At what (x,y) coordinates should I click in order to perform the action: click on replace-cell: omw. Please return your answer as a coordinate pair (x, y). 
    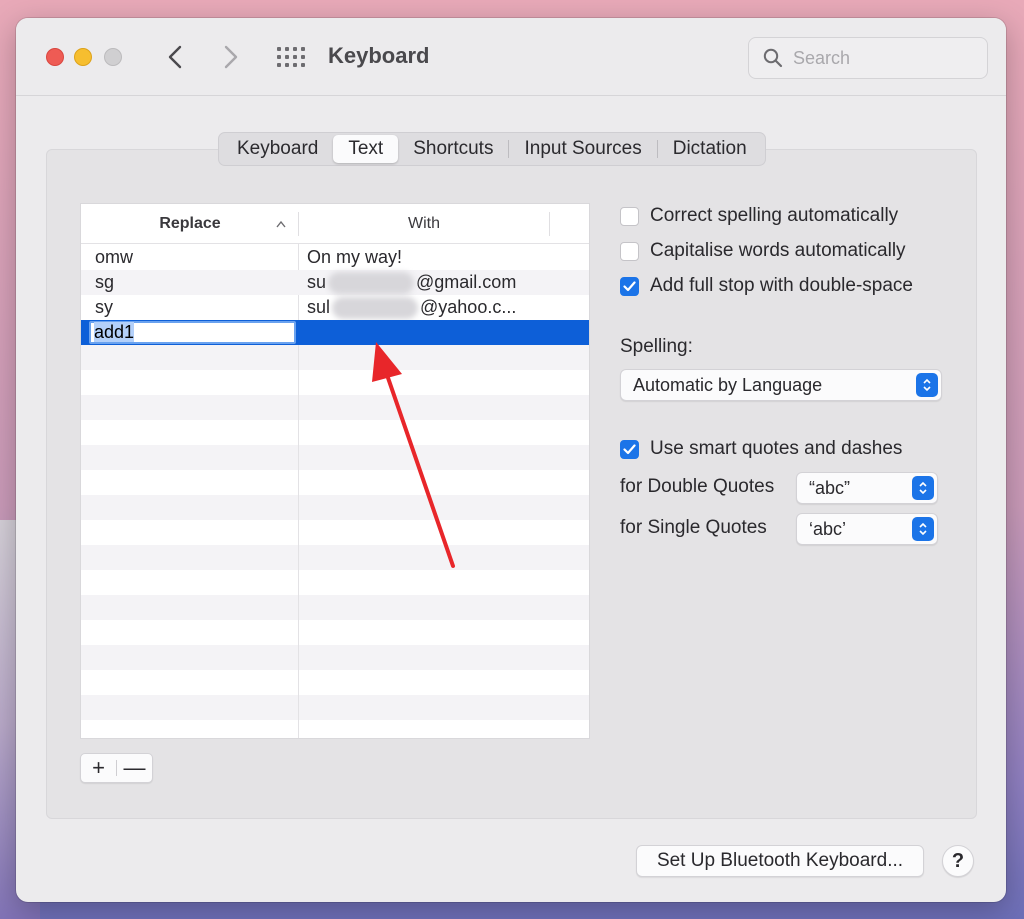
    Looking at the image, I should click on (114, 257).